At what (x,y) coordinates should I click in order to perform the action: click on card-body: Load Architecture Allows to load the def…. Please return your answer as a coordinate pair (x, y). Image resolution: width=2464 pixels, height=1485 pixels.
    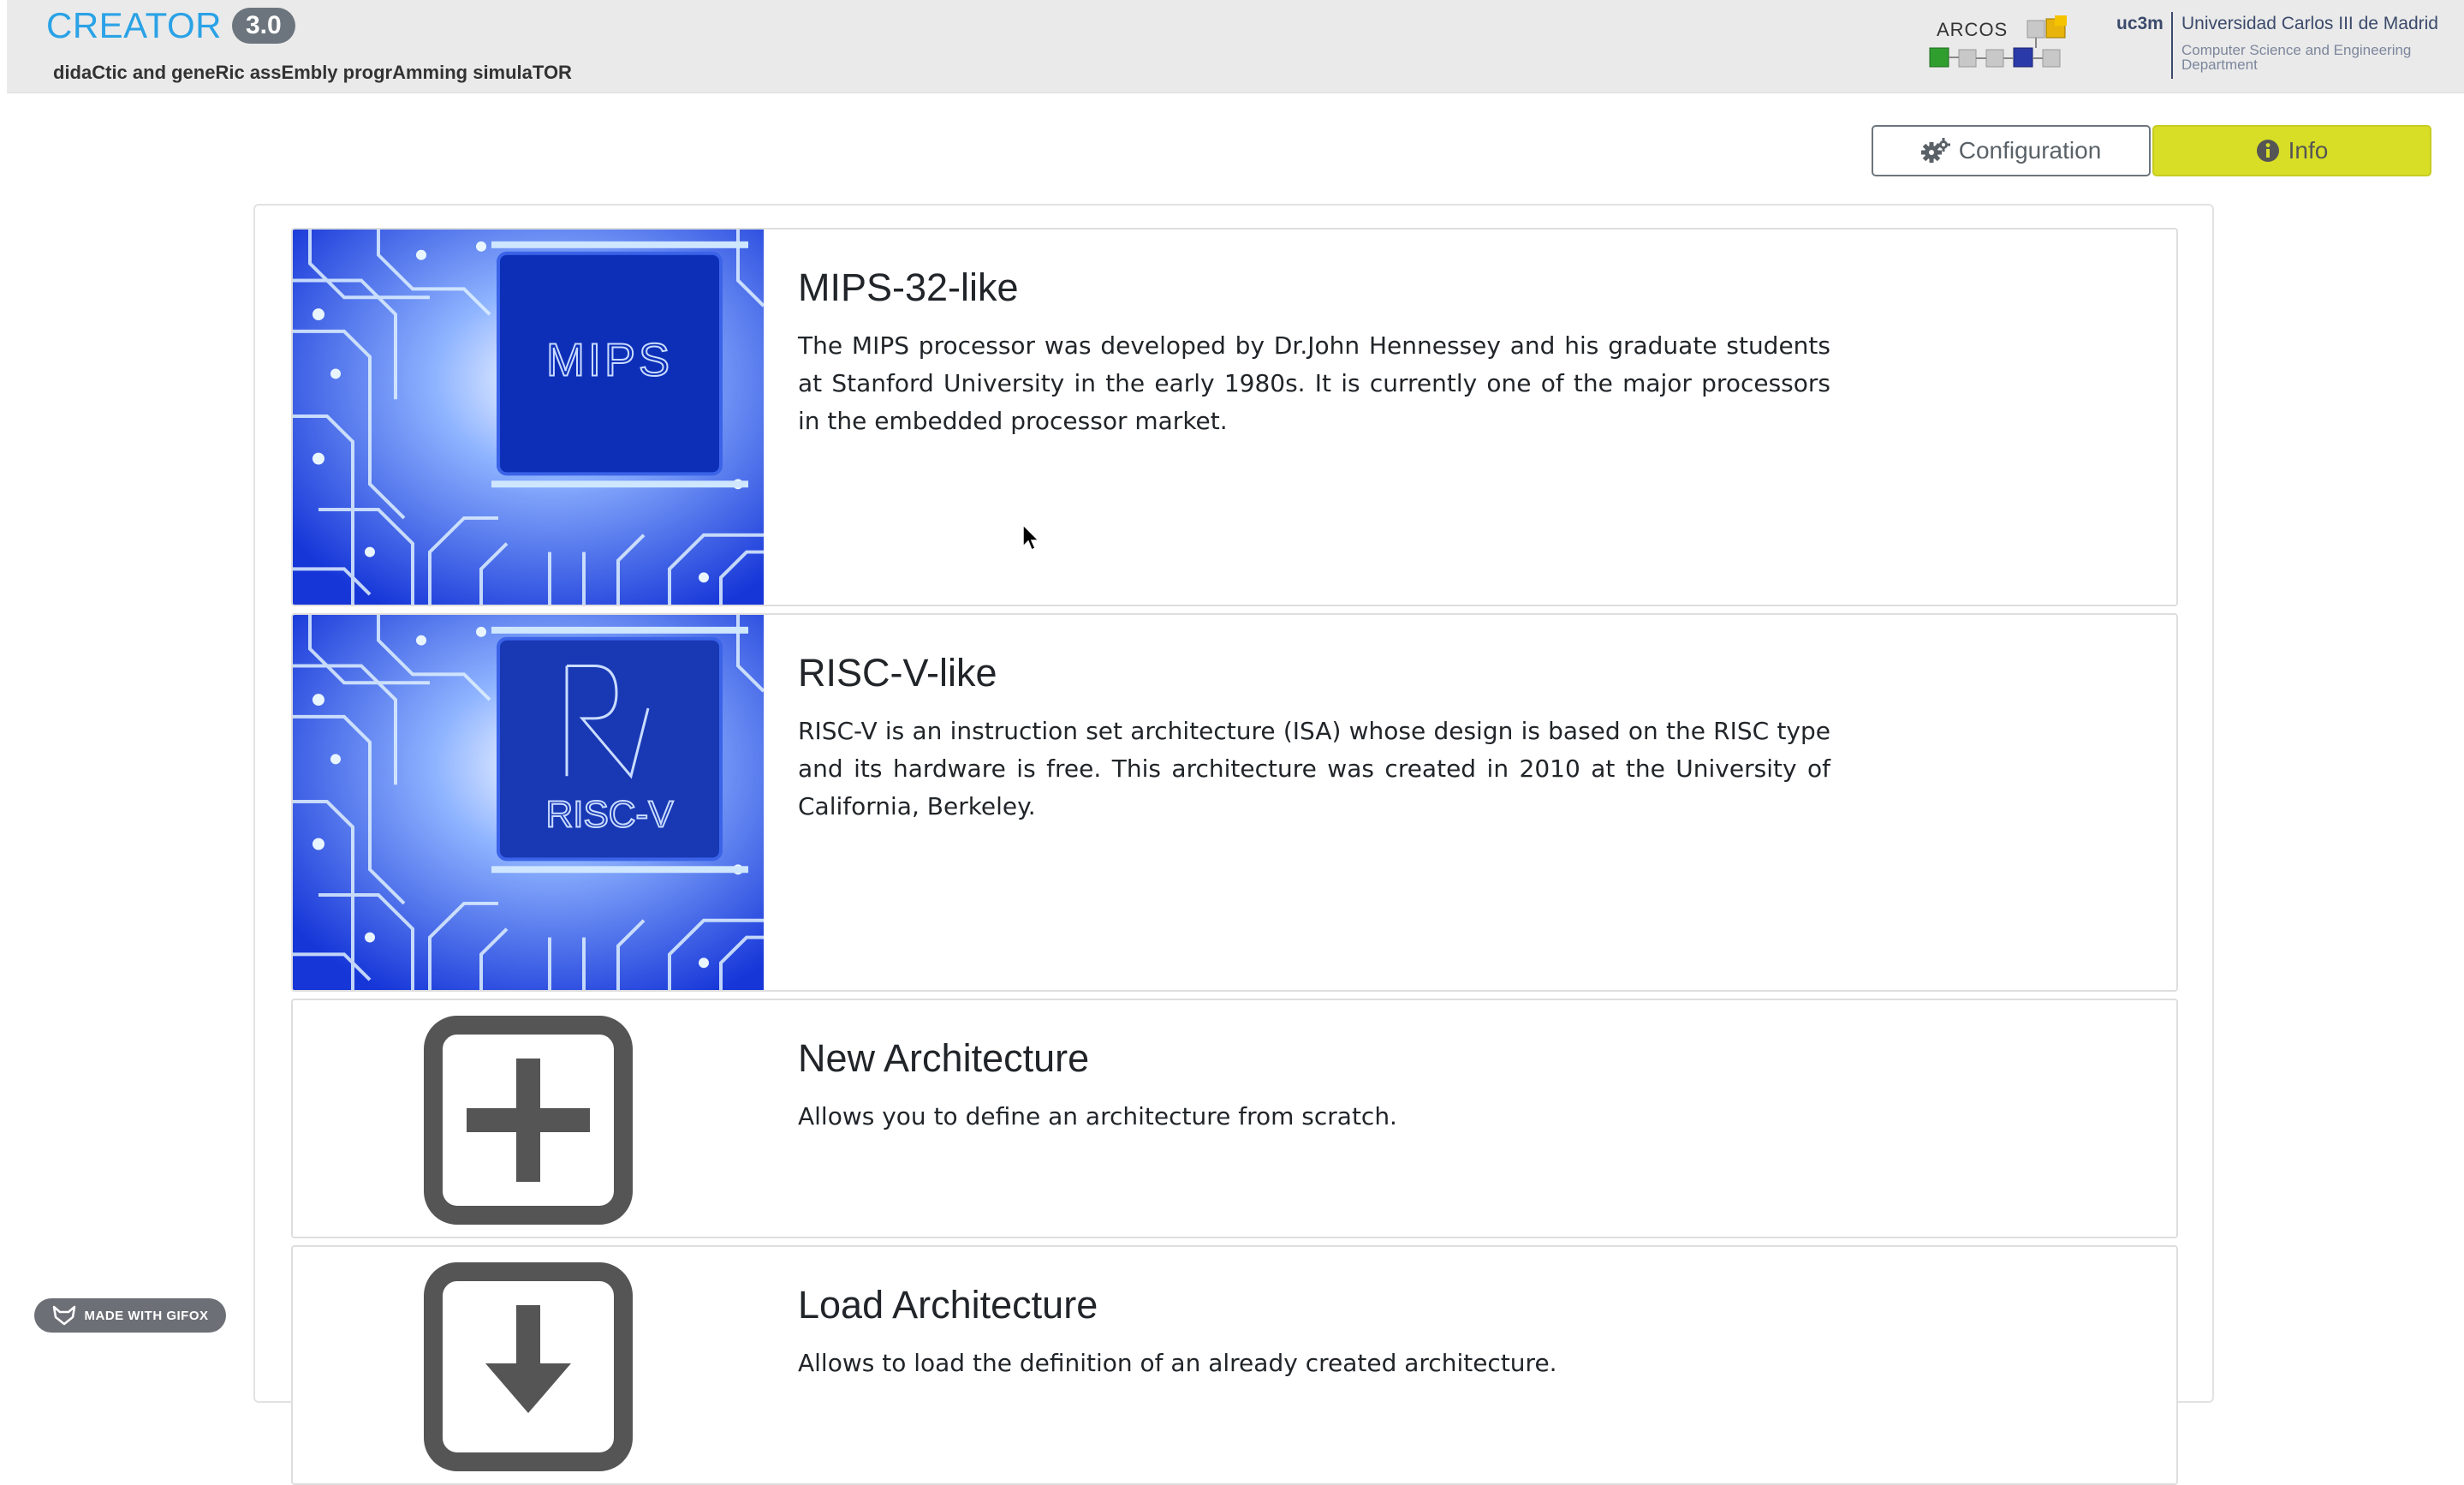
    Looking at the image, I should click on (1314, 1314).